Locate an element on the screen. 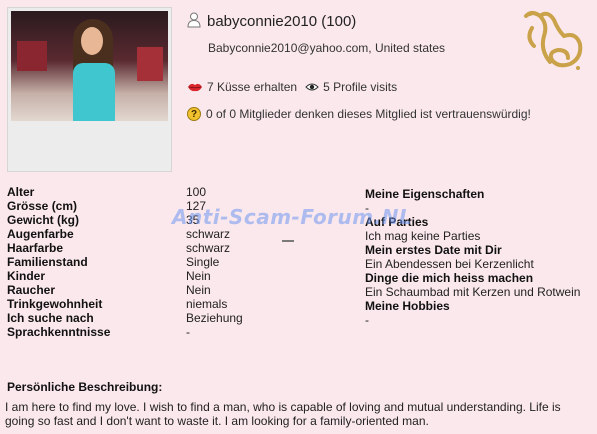 The width and height of the screenshot is (597, 434). watermark: Anti-Scam-Forum.NL is located at coordinates (292, 217).